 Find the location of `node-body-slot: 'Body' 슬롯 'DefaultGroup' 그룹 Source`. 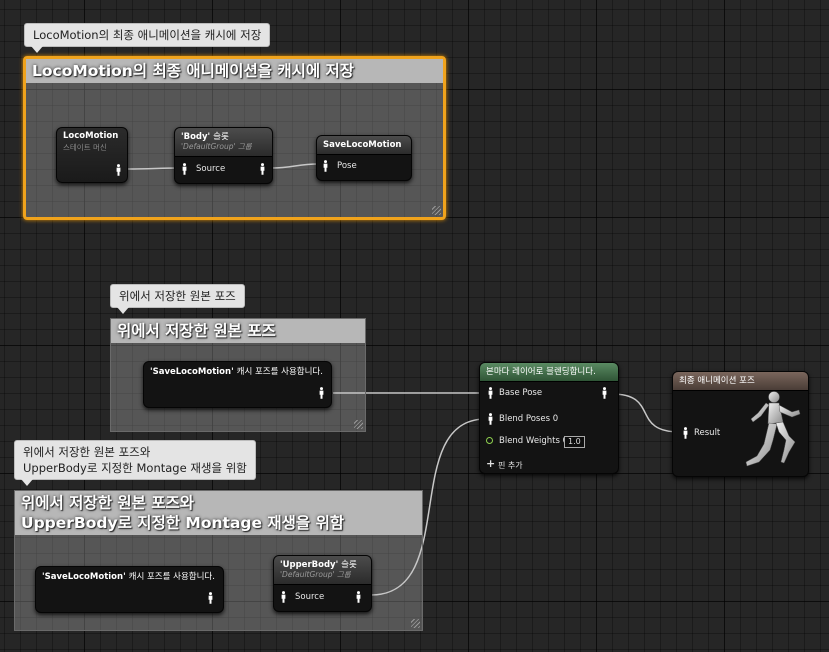

node-body-slot: 'Body' 슬롯 'DefaultGroup' 그룹 Source is located at coordinates (223, 155).